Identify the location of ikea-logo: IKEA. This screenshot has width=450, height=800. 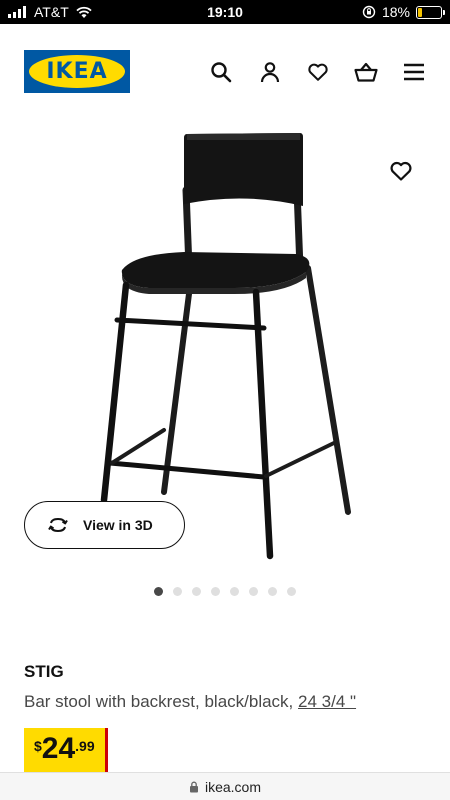
(77, 71).